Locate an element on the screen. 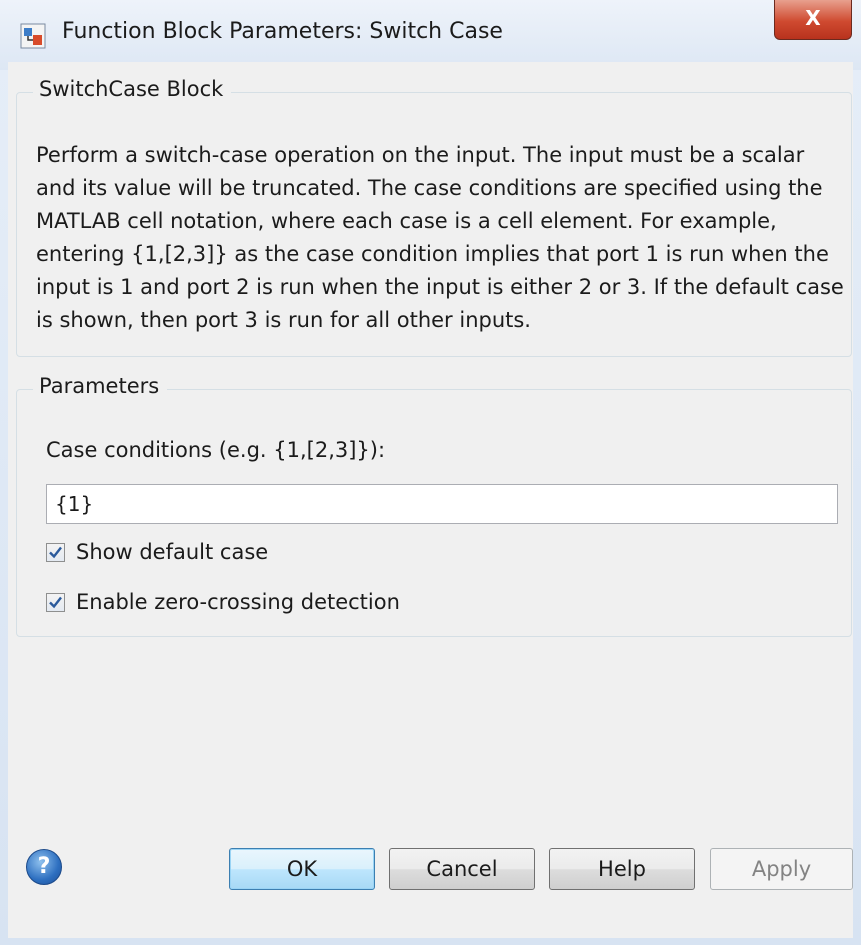 The height and width of the screenshot is (945, 861). cancel-button: Cancel is located at coordinates (462, 869).